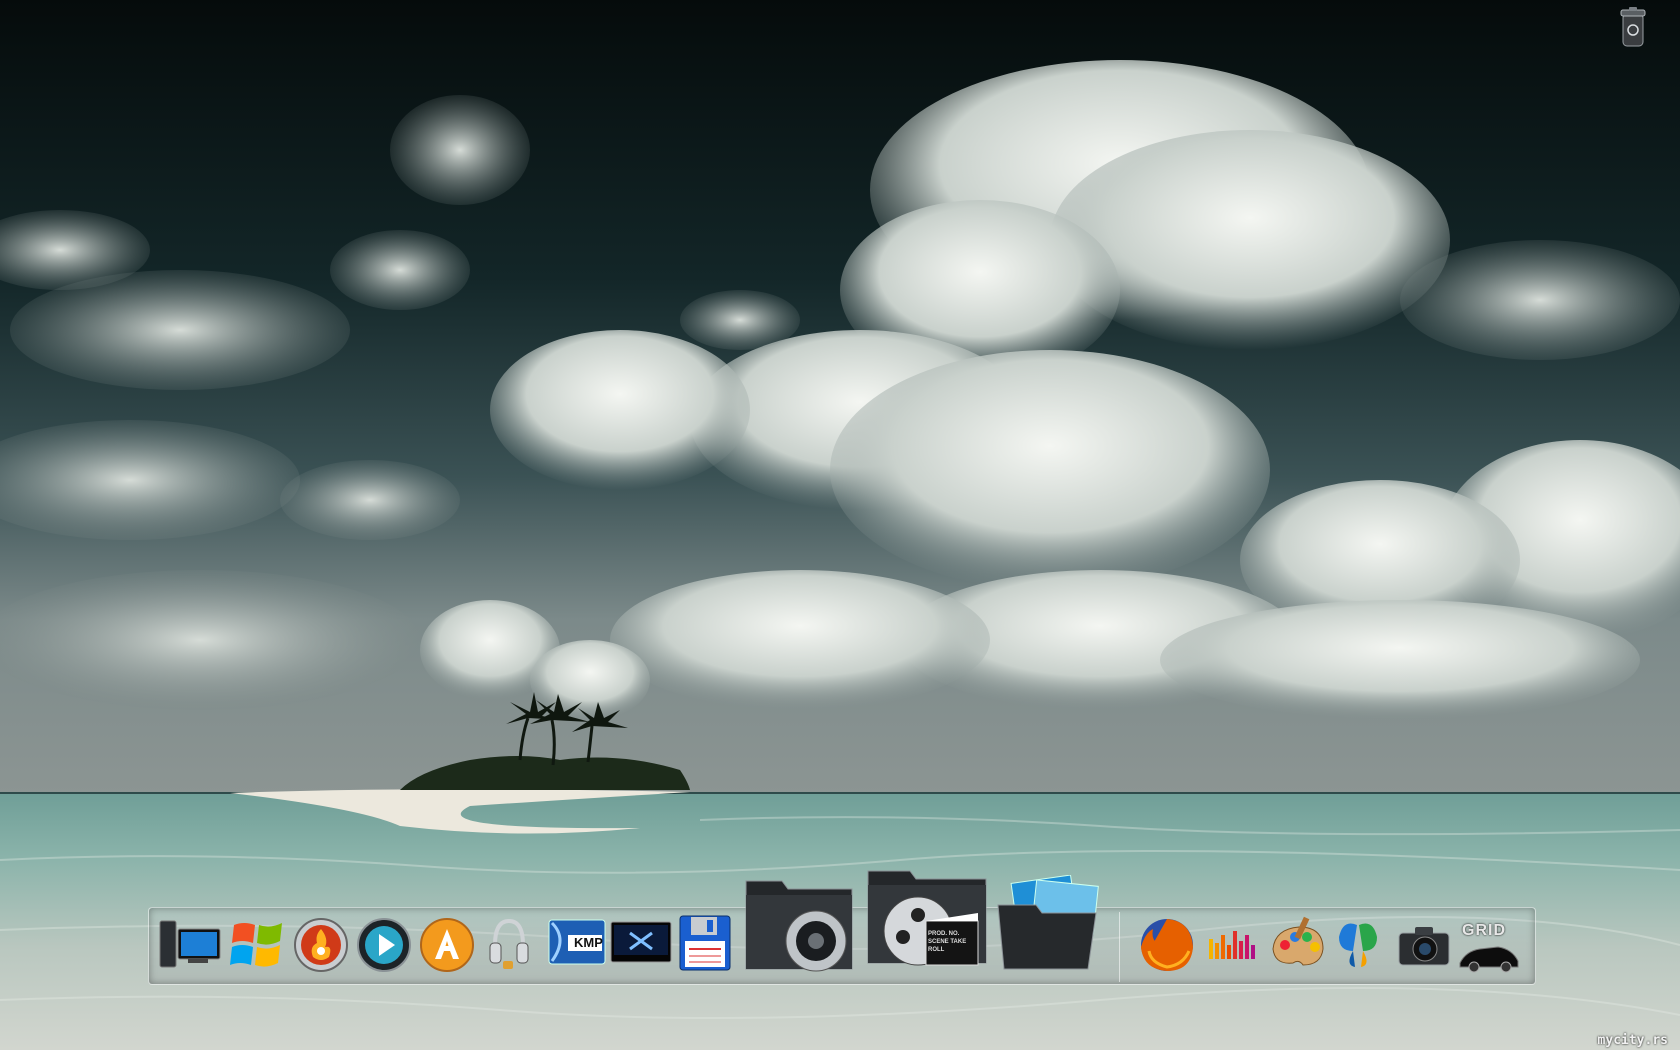 The width and height of the screenshot is (1680, 1050). I want to click on dock-item-media-player, so click(384, 945).